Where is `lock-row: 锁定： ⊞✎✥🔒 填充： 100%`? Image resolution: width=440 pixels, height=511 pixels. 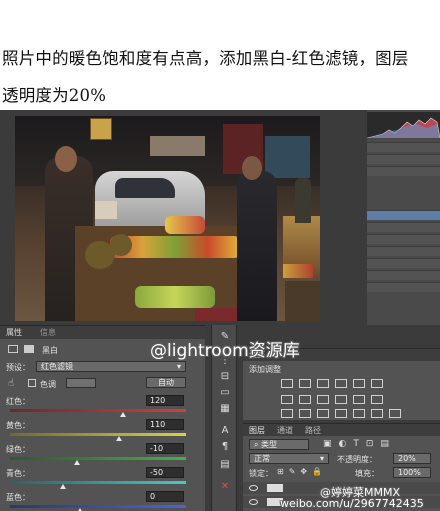
lock-row: 锁定： ⊞✎✥🔒 填充： 100% is located at coordinates (341, 472).